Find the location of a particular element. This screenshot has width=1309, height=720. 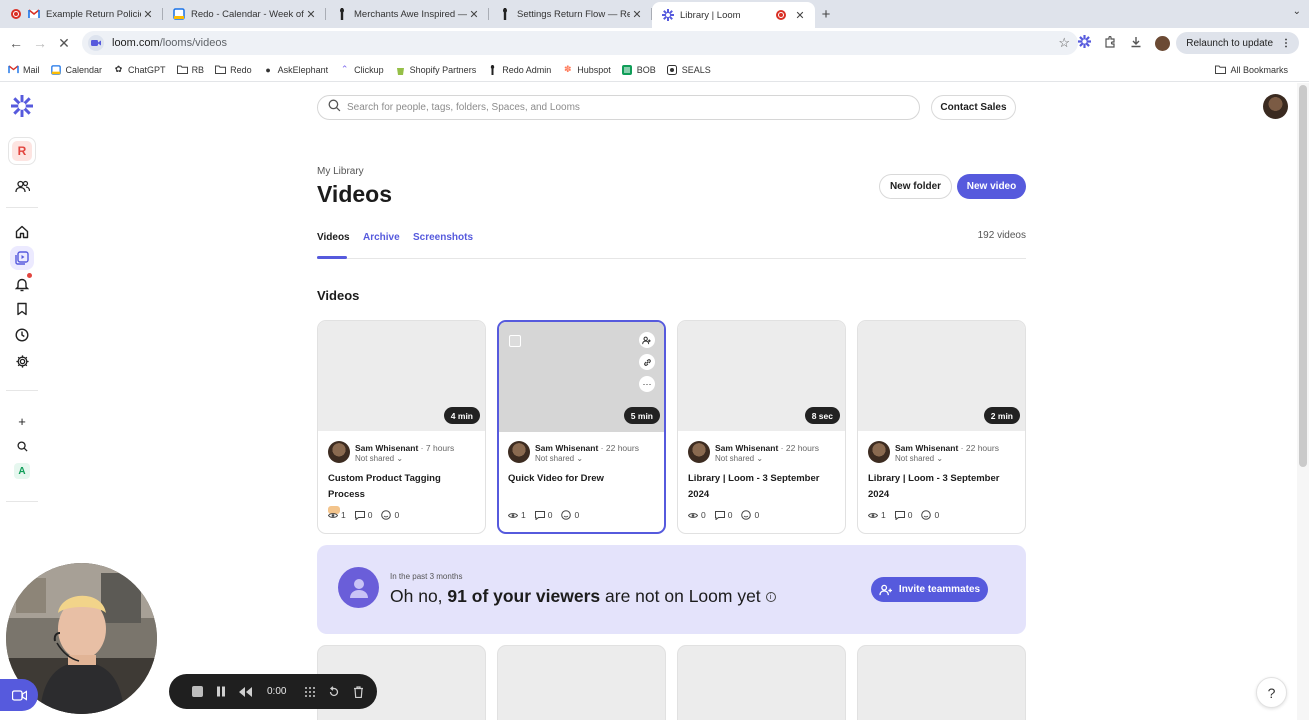

select-checkbox is located at coordinates (515, 341).